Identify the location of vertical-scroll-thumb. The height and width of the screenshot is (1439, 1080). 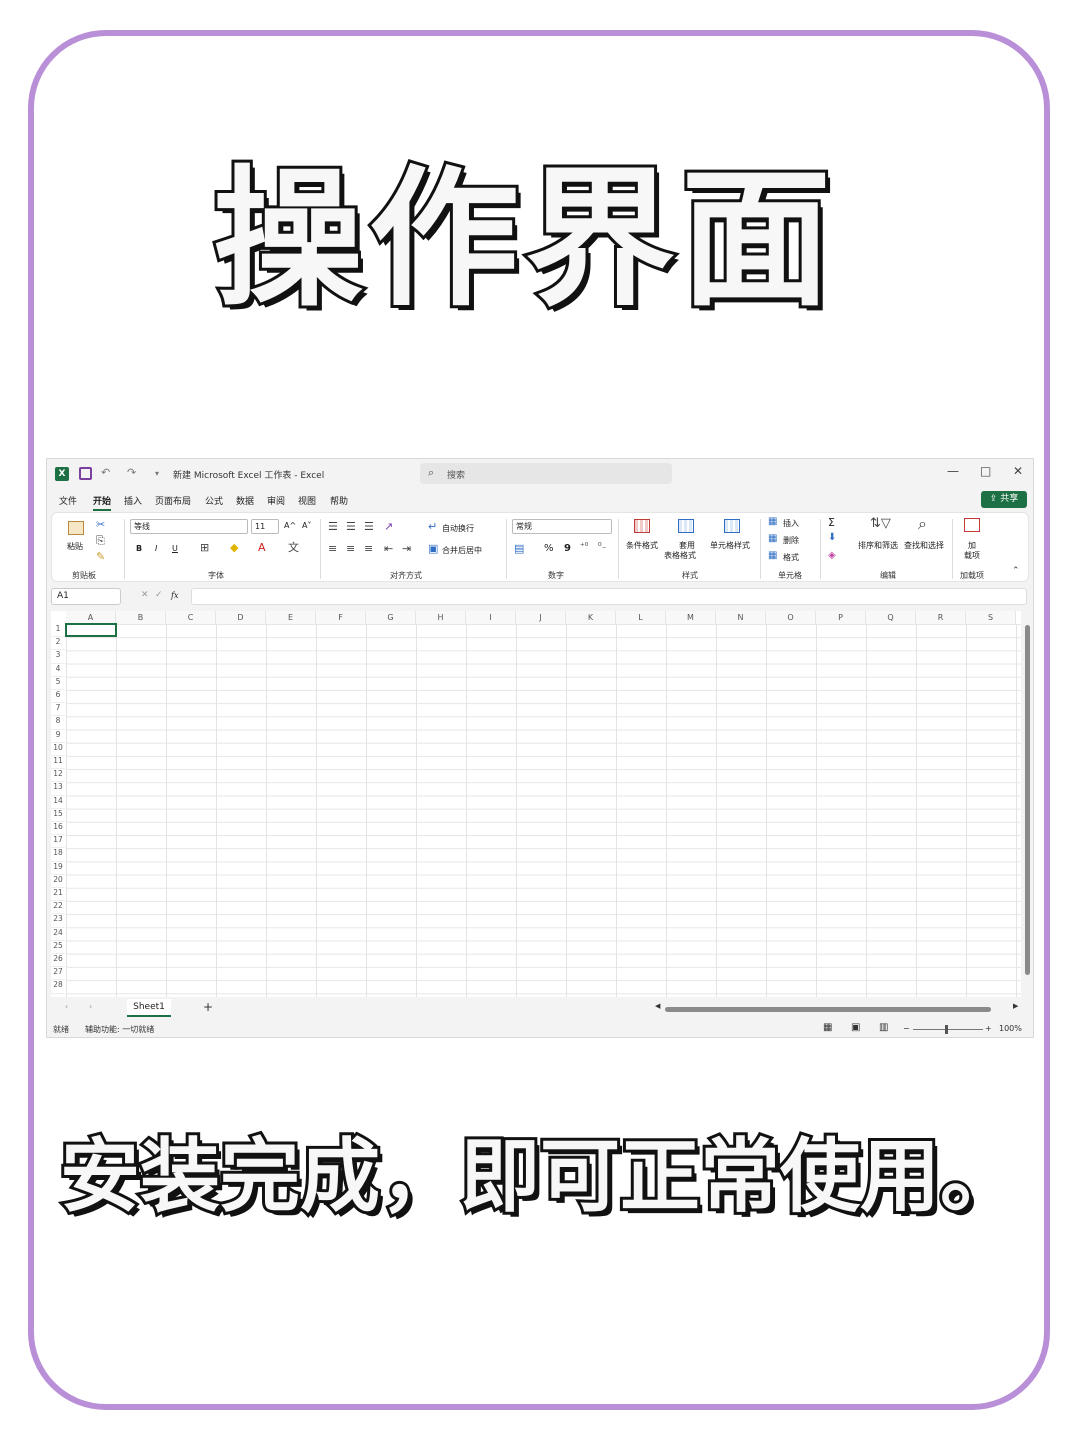
(1027, 800).